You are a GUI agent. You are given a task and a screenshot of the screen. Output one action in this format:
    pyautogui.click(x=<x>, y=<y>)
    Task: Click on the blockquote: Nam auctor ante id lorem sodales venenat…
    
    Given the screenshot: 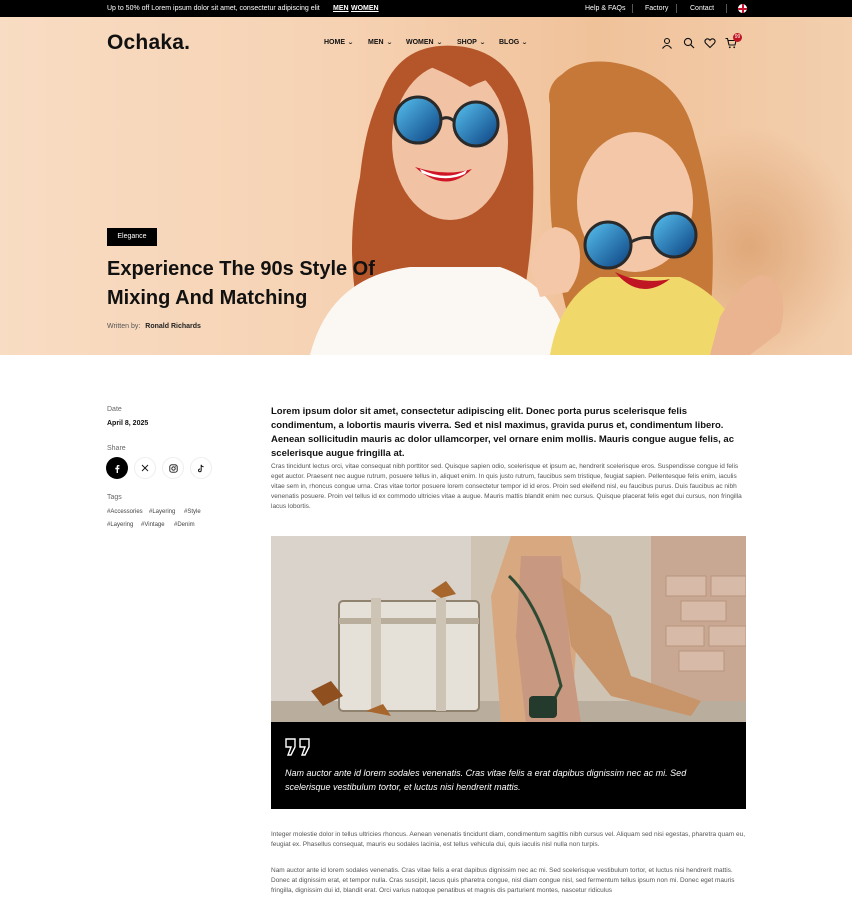 What is the action you would take?
    pyautogui.click(x=508, y=765)
    